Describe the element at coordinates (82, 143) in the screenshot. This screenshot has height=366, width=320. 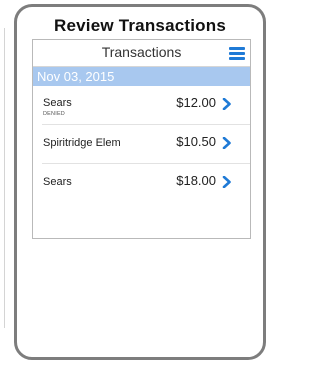
I see `transaction-merchant: Spiritridge Elem` at that location.